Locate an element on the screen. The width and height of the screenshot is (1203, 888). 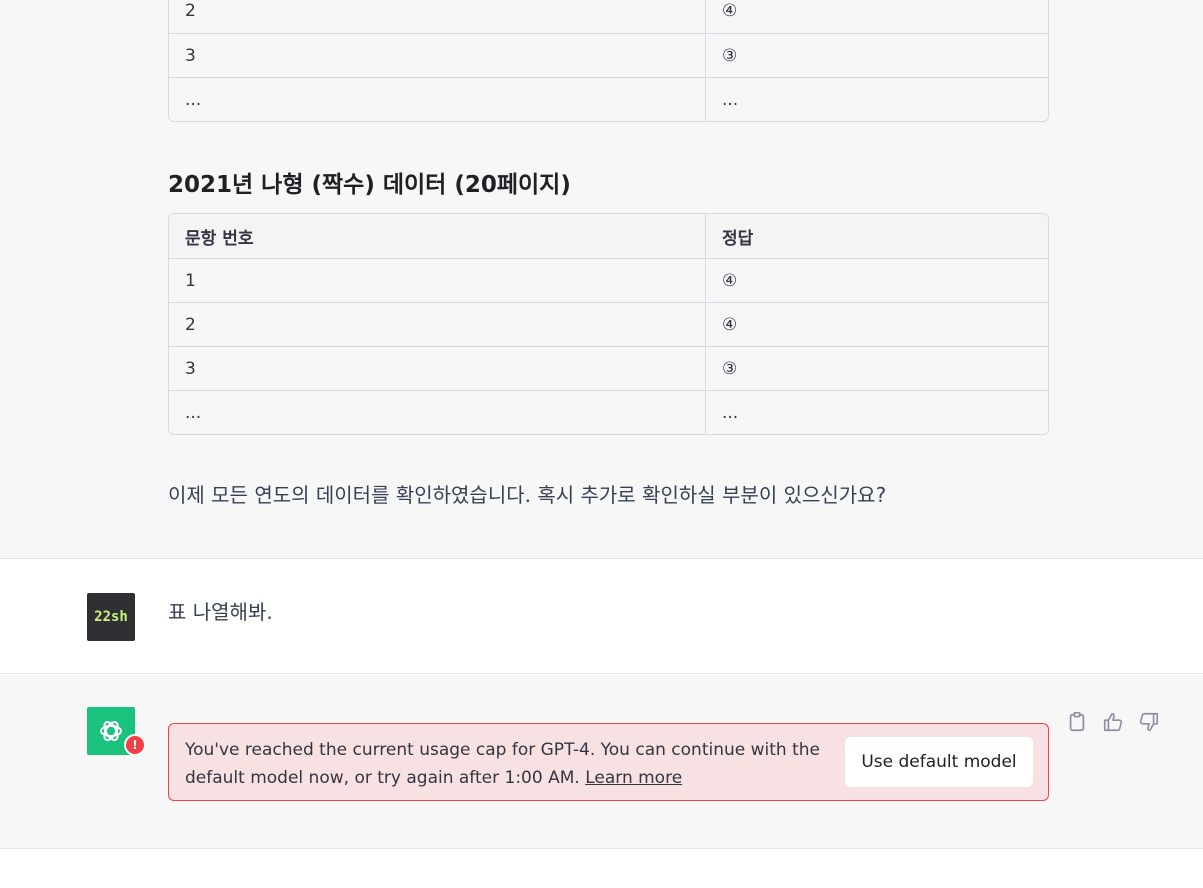
clipboard-icon is located at coordinates (1077, 722).